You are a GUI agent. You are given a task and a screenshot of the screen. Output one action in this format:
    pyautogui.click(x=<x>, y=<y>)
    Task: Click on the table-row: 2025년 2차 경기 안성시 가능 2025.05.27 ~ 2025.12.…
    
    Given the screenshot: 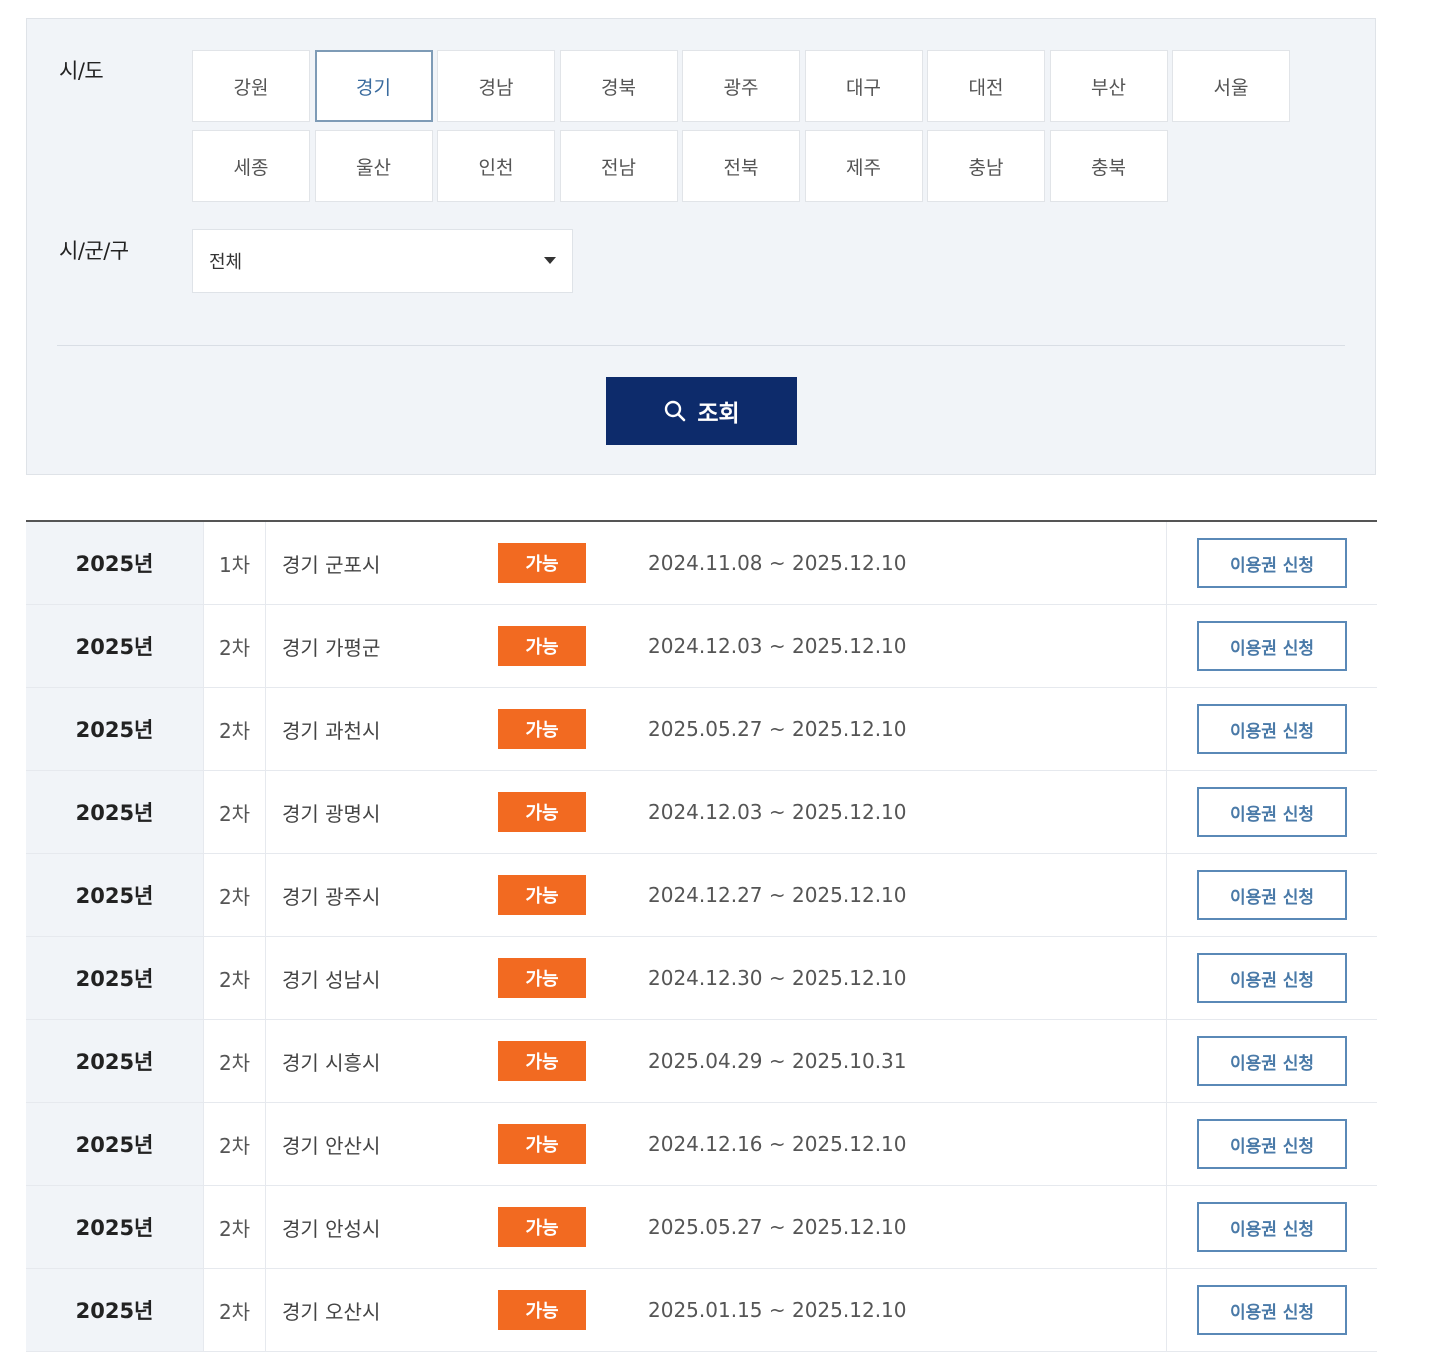 What is the action you would take?
    pyautogui.click(x=701, y=1227)
    